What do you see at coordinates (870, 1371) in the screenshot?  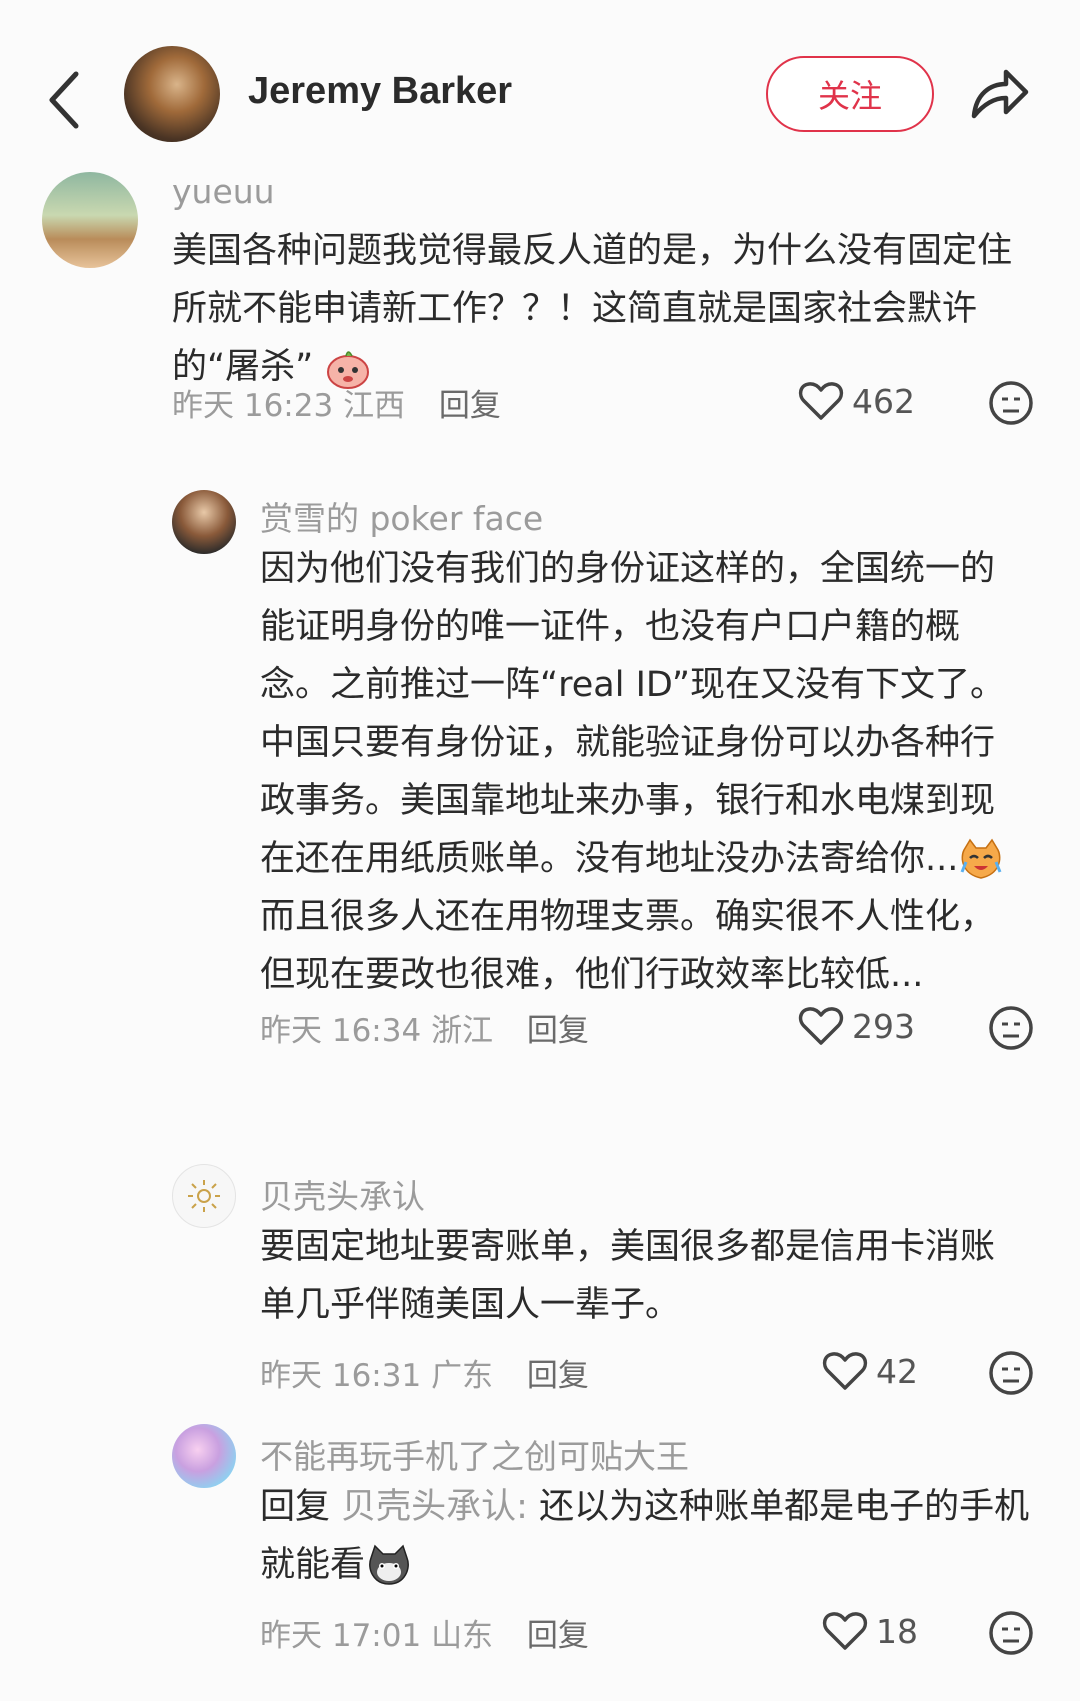 I see `like-button: 42` at bounding box center [870, 1371].